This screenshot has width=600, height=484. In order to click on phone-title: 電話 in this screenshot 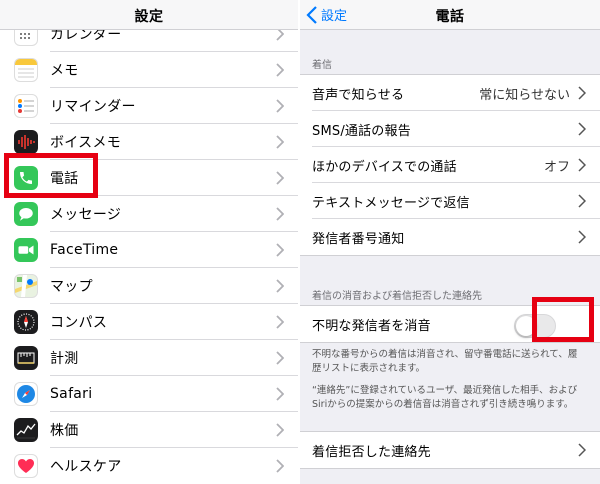, I will do `click(450, 17)`.